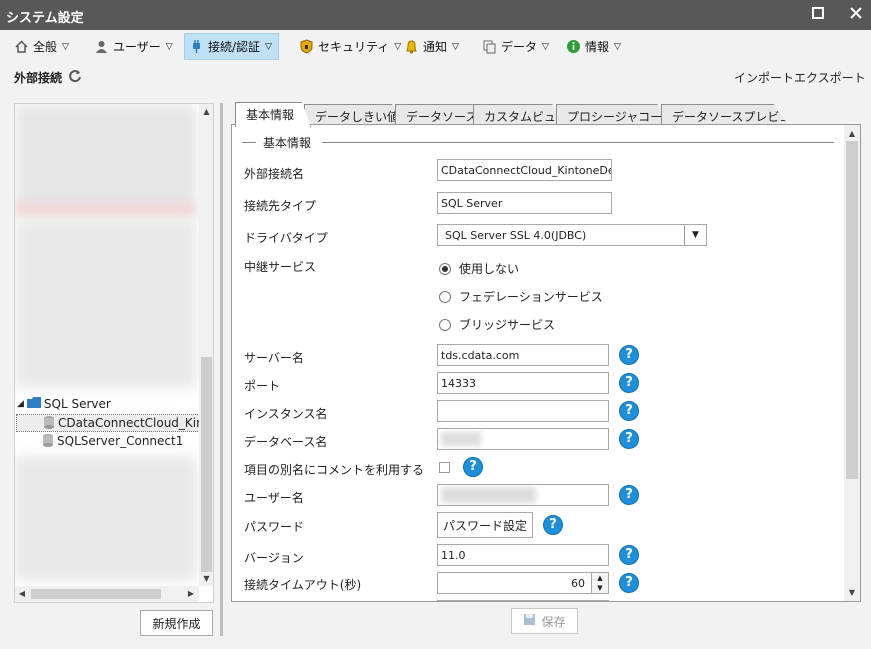  What do you see at coordinates (45, 47) in the screenshot?
I see `menu-label: 全般` at bounding box center [45, 47].